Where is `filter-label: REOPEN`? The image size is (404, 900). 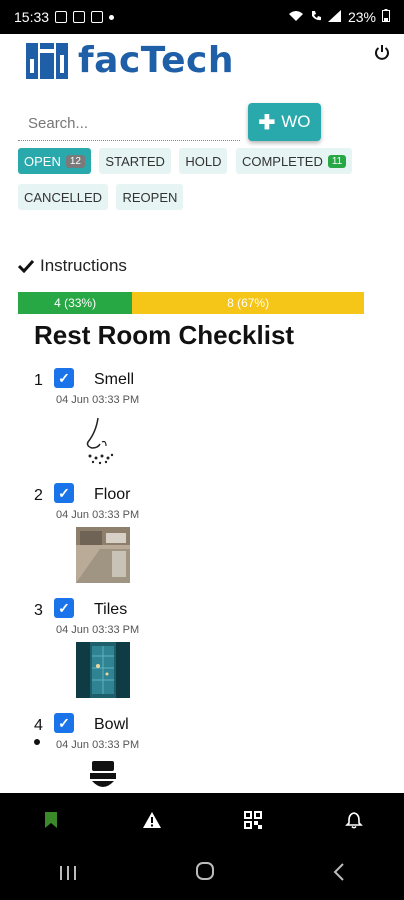
filter-label: REOPEN is located at coordinates (150, 197).